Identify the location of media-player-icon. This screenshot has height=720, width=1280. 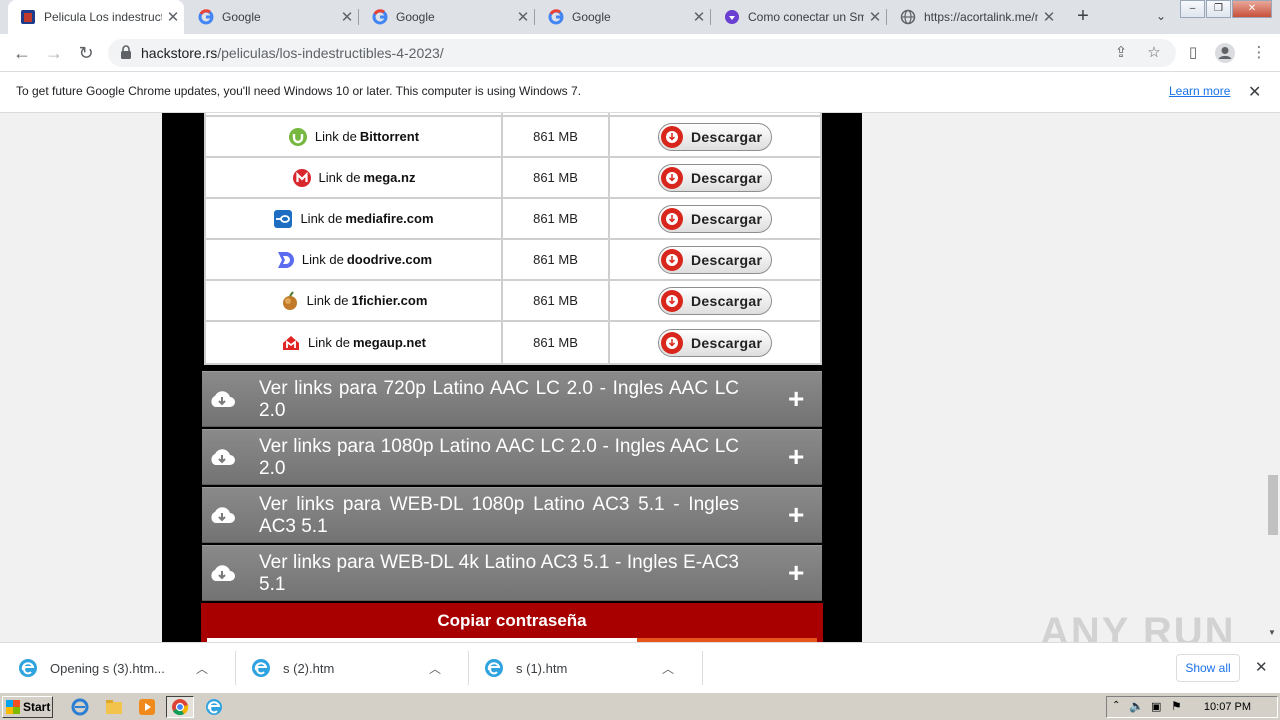
(147, 707).